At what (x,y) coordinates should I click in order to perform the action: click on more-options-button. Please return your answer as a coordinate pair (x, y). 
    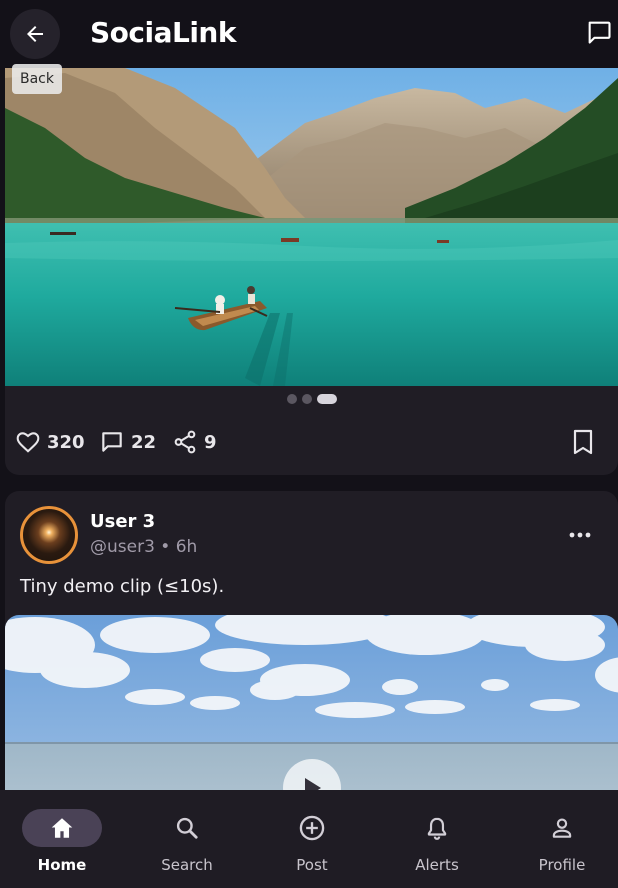
    Looking at the image, I should click on (580, 535).